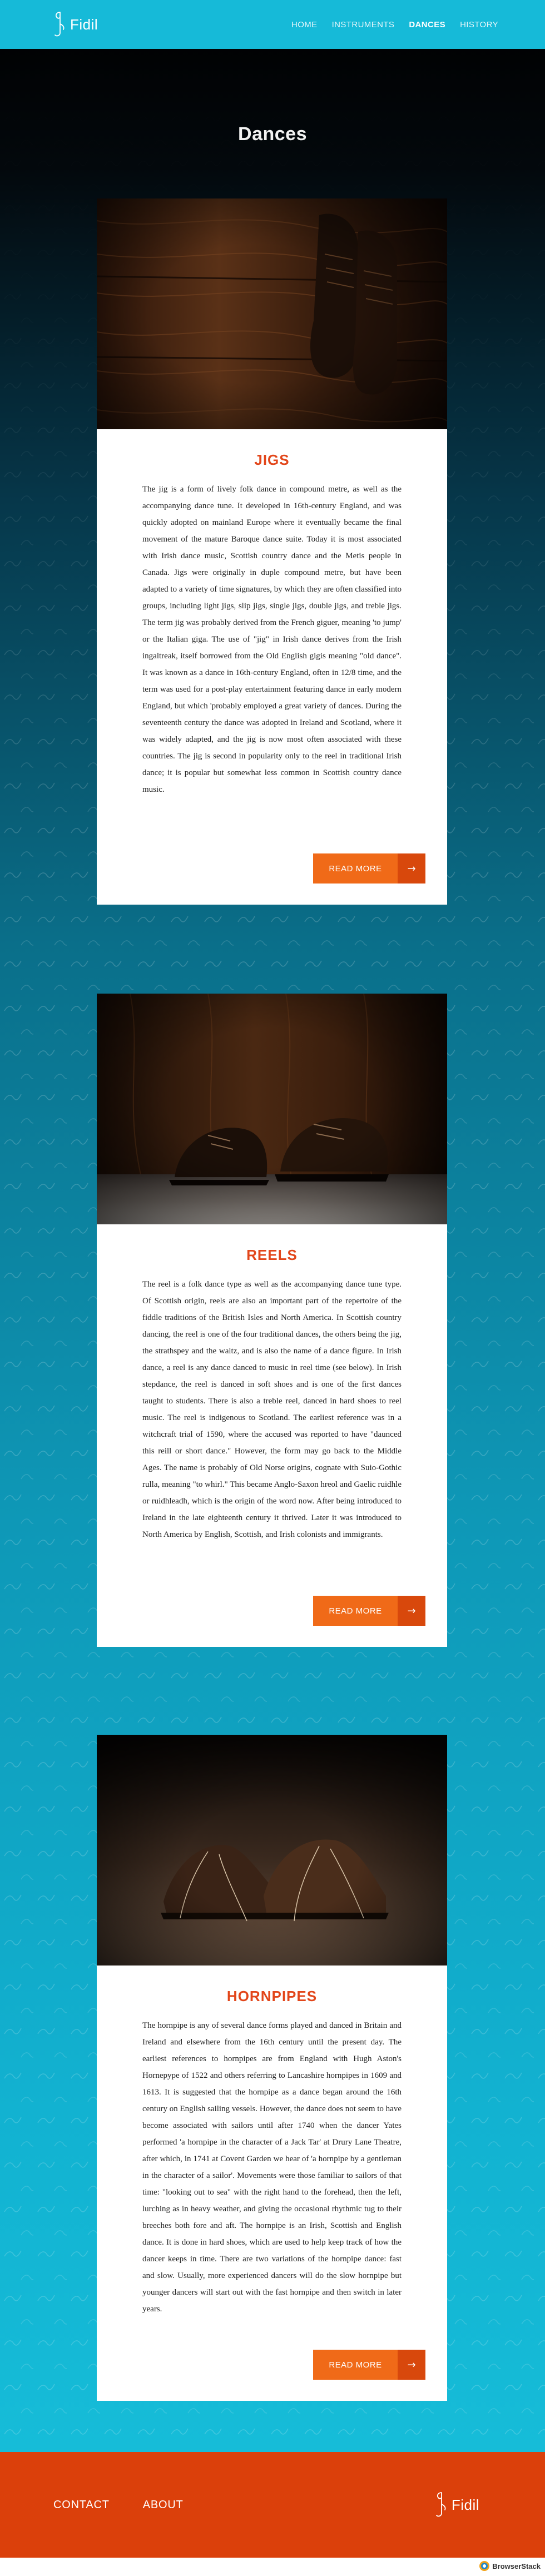 This screenshot has width=545, height=2576. I want to click on page-bottom-strip: BrowserStack, so click(272, 2567).